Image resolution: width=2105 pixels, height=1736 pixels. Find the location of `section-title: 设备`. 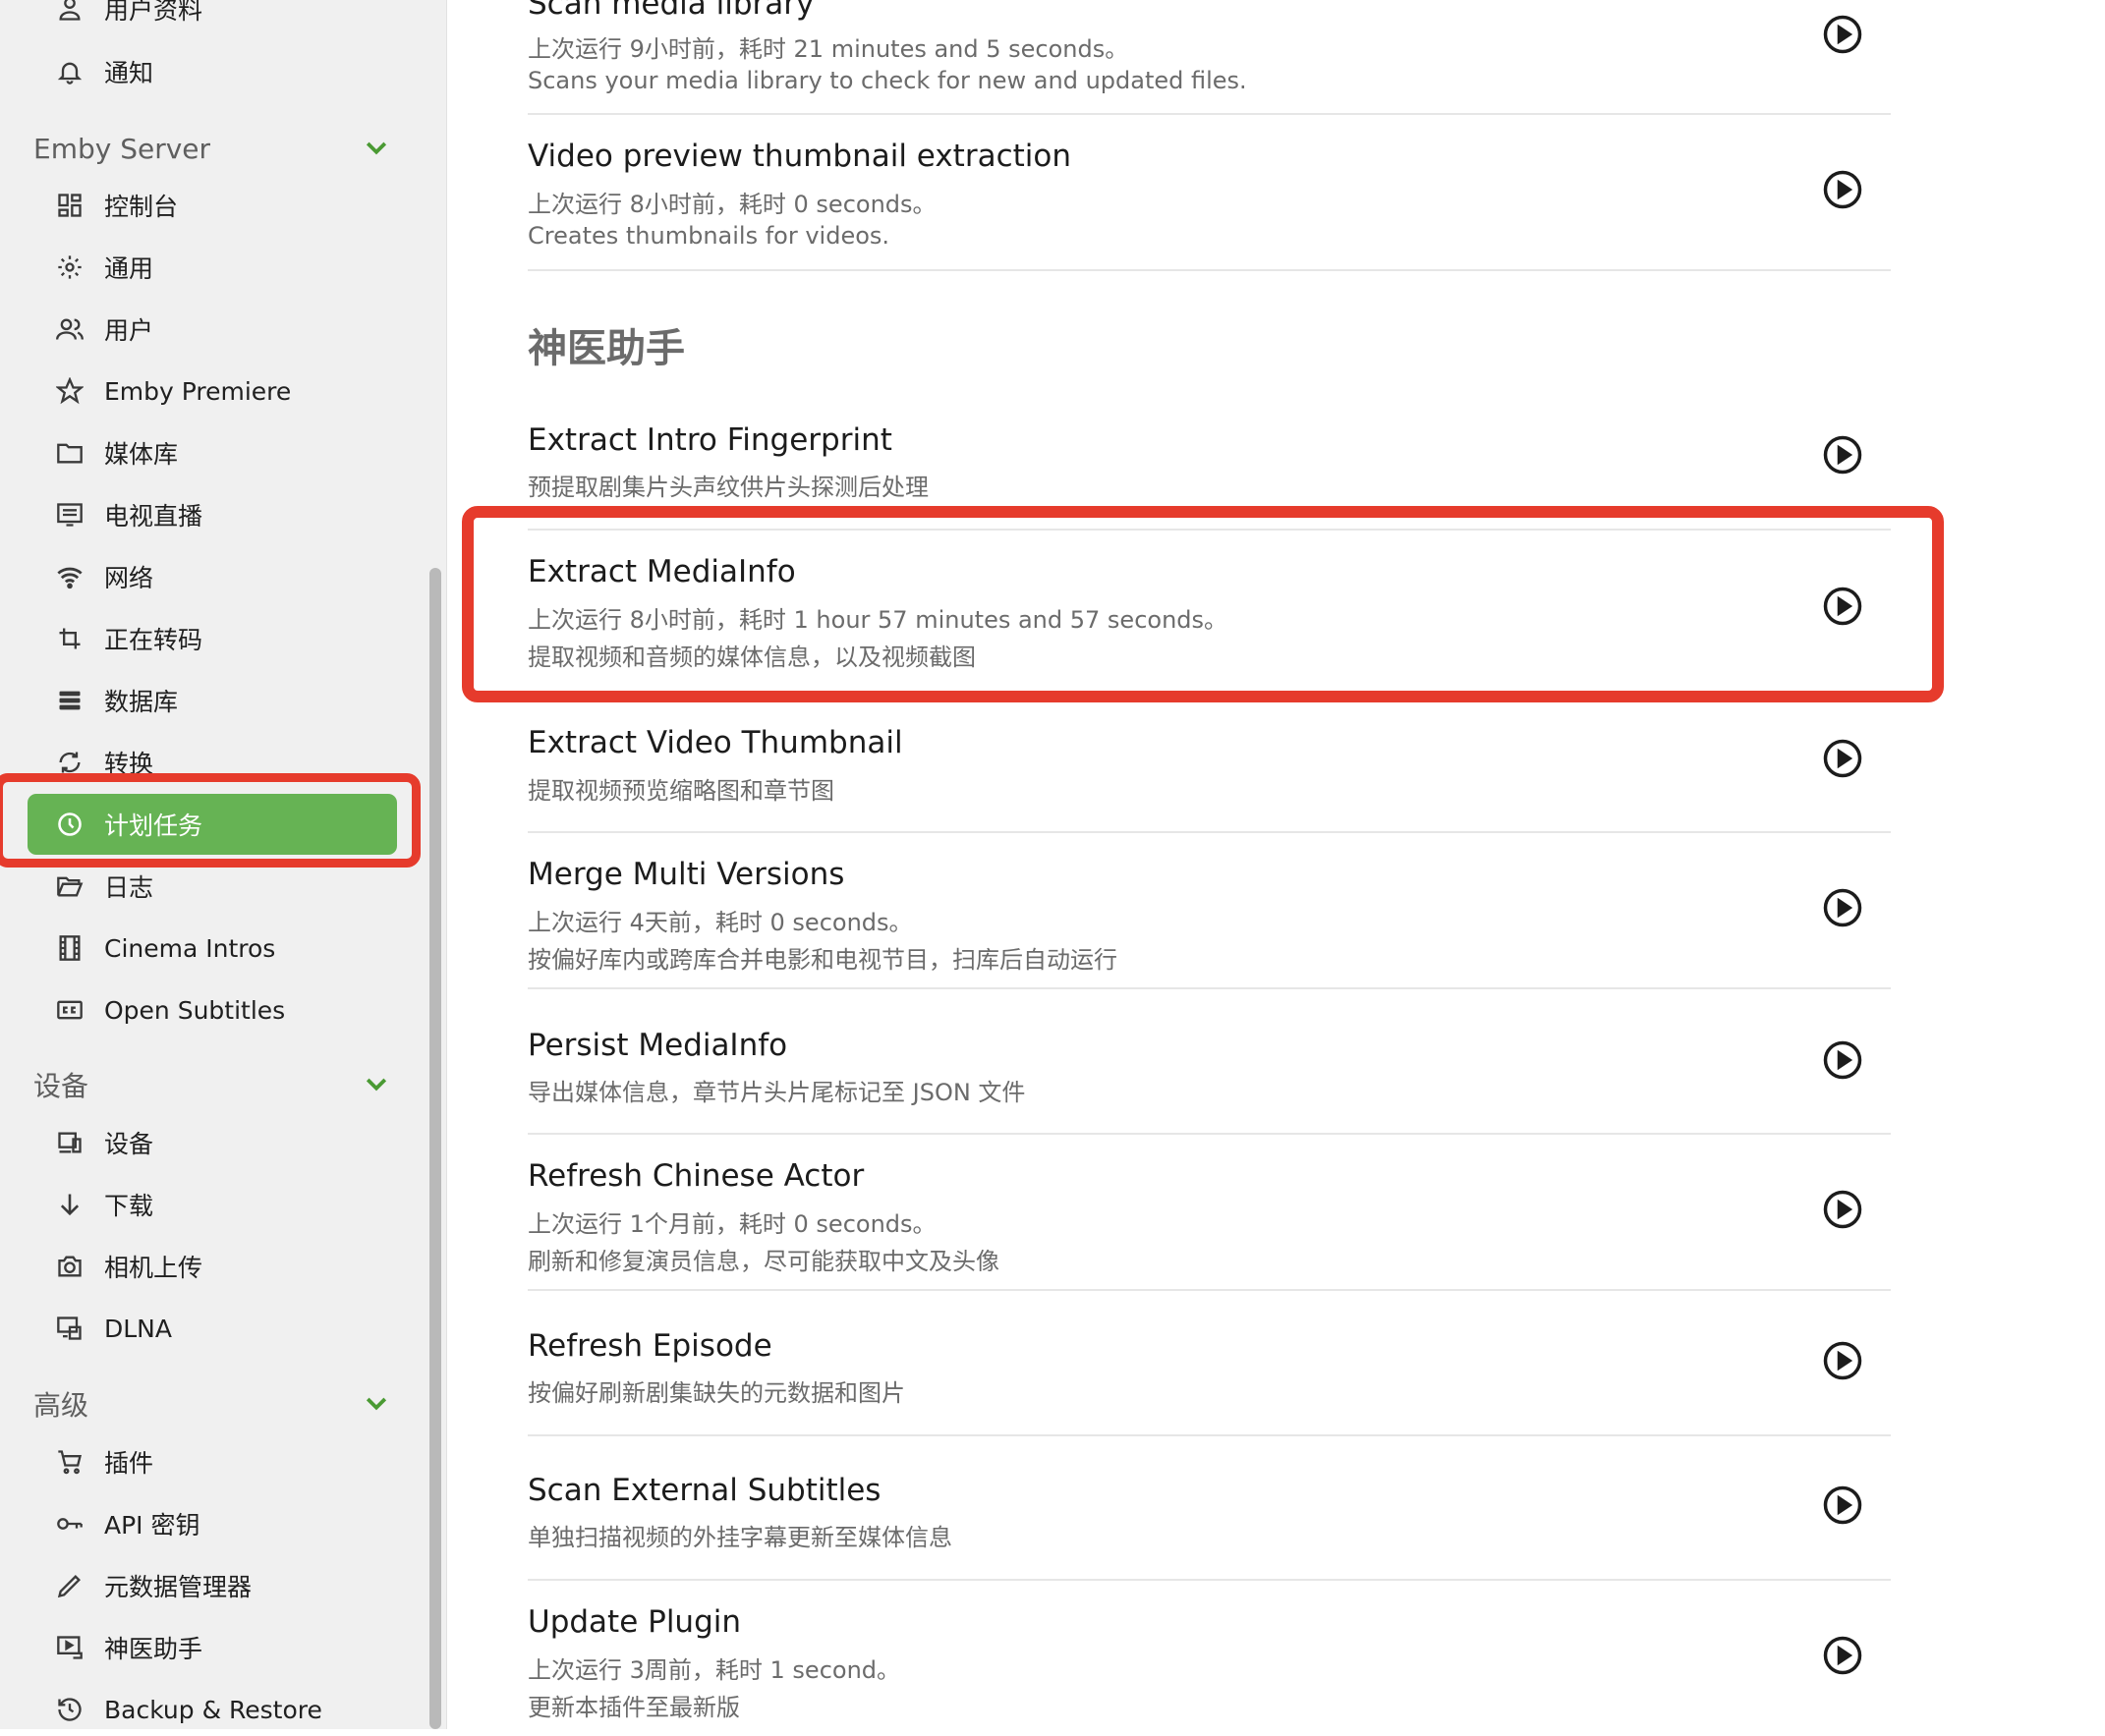

section-title: 设备 is located at coordinates (61, 1086).